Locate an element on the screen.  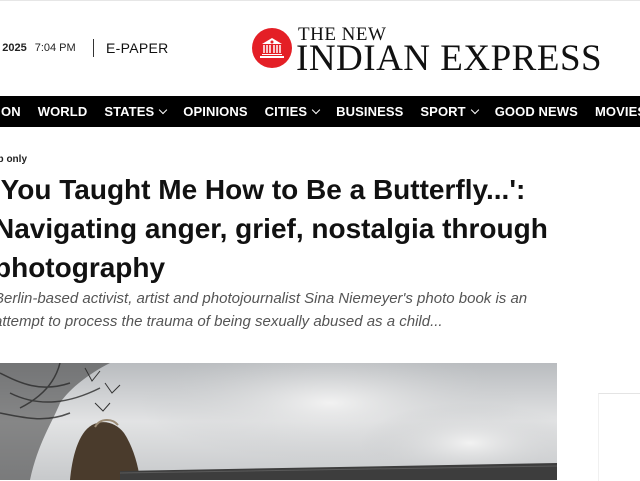
nav-item-label: GOOD NEWS is located at coordinates (536, 111).